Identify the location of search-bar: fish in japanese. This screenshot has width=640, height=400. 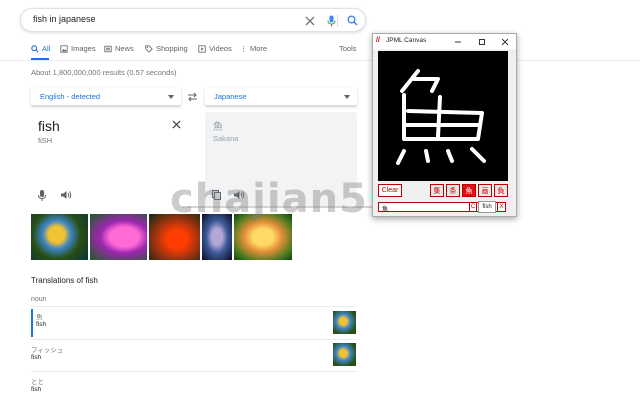
(193, 20).